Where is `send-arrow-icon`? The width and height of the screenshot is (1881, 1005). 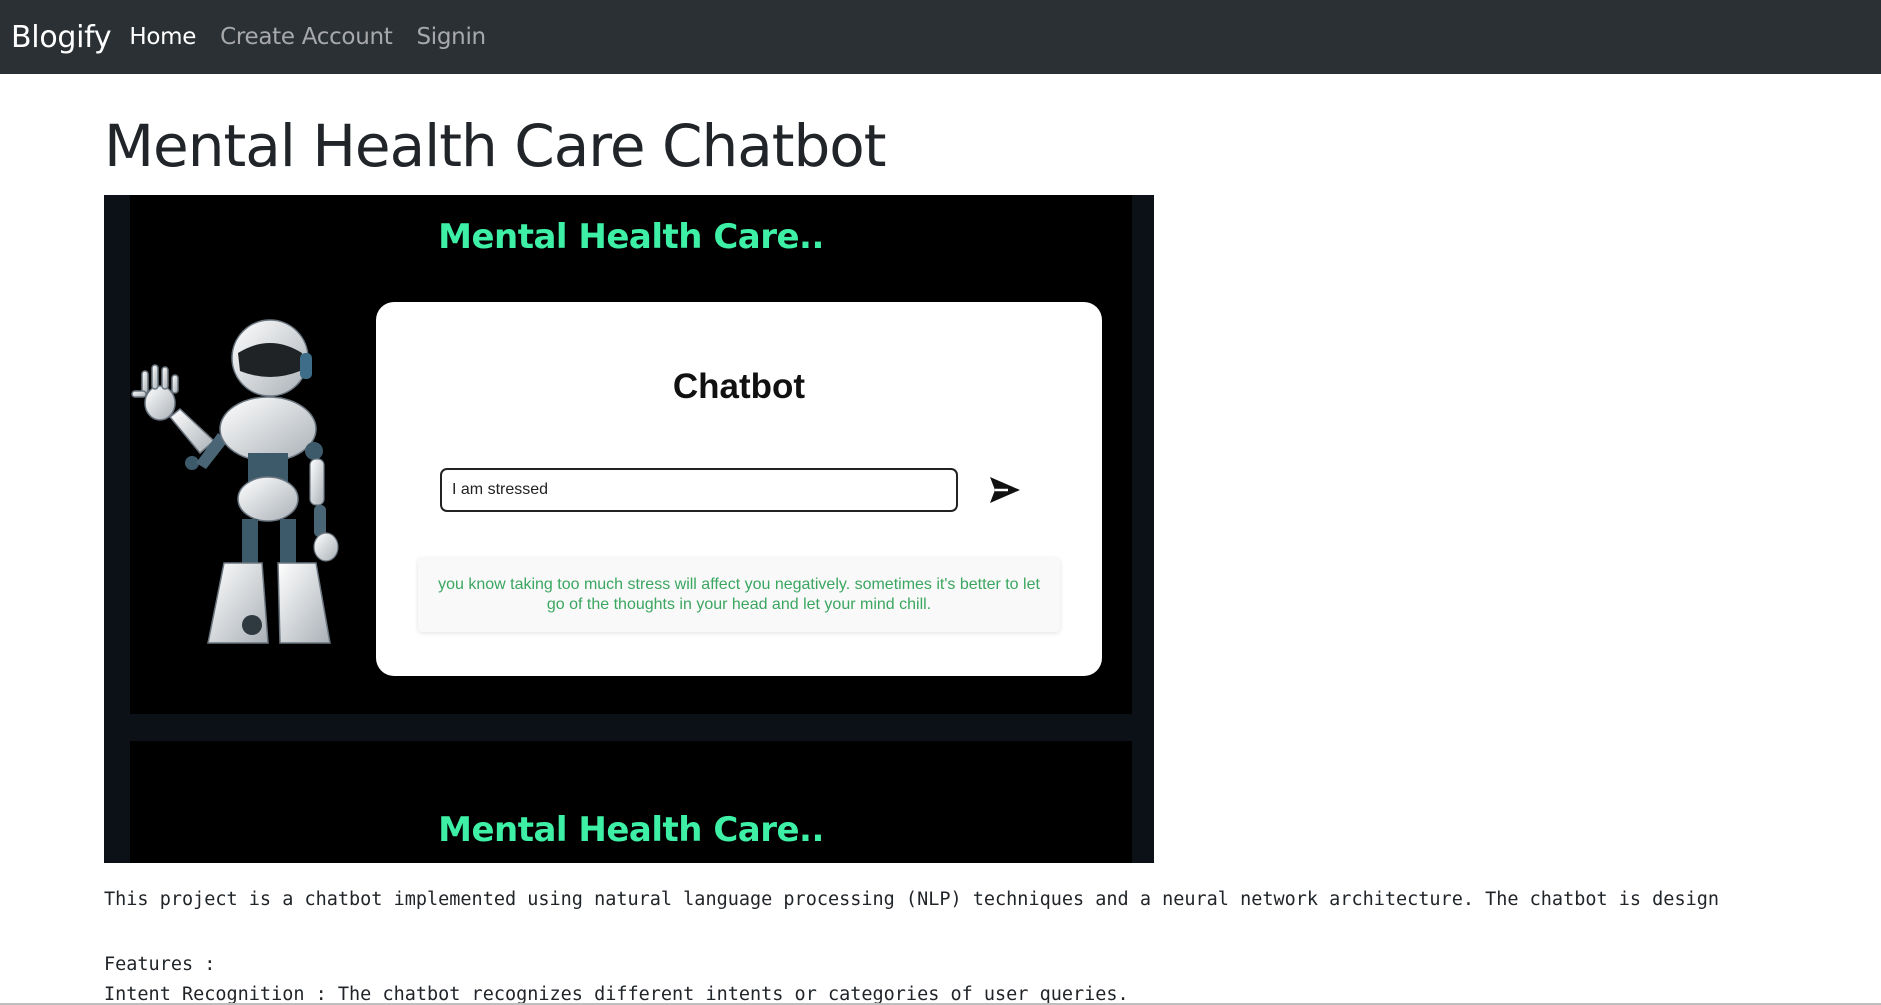
send-arrow-icon is located at coordinates (1005, 490).